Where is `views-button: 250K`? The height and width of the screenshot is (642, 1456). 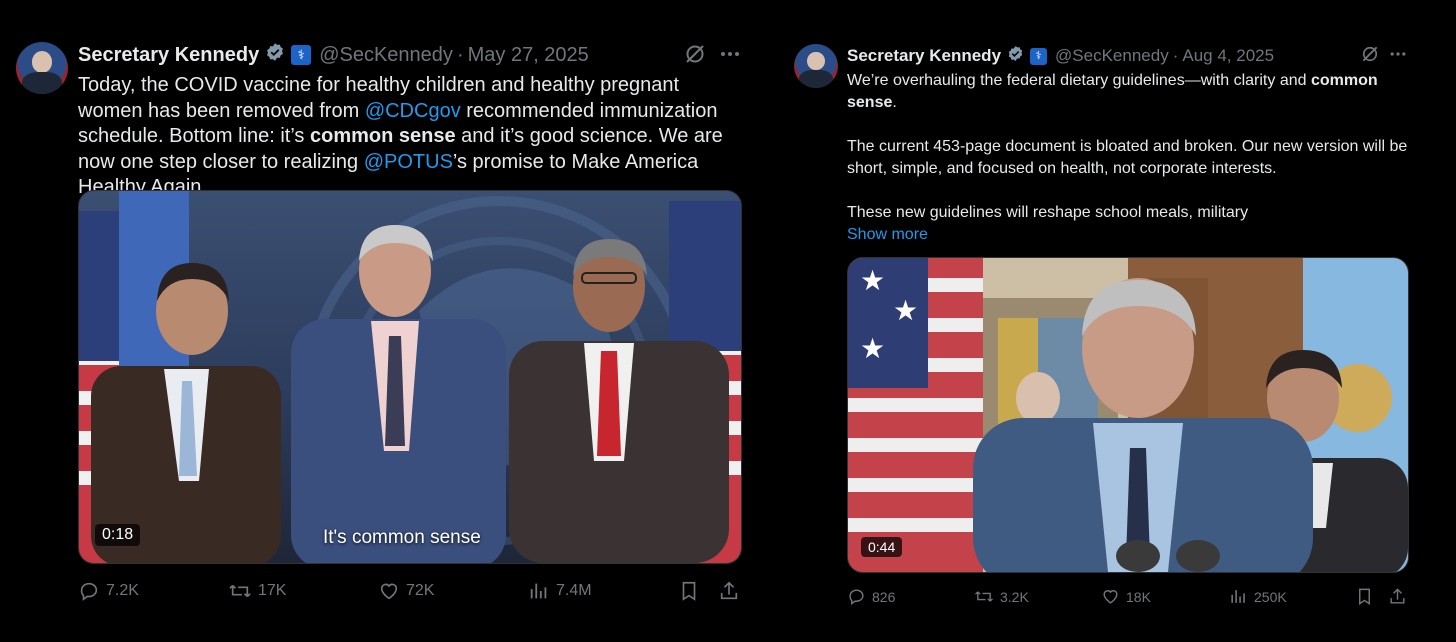
views-button: 250K is located at coordinates (1258, 596).